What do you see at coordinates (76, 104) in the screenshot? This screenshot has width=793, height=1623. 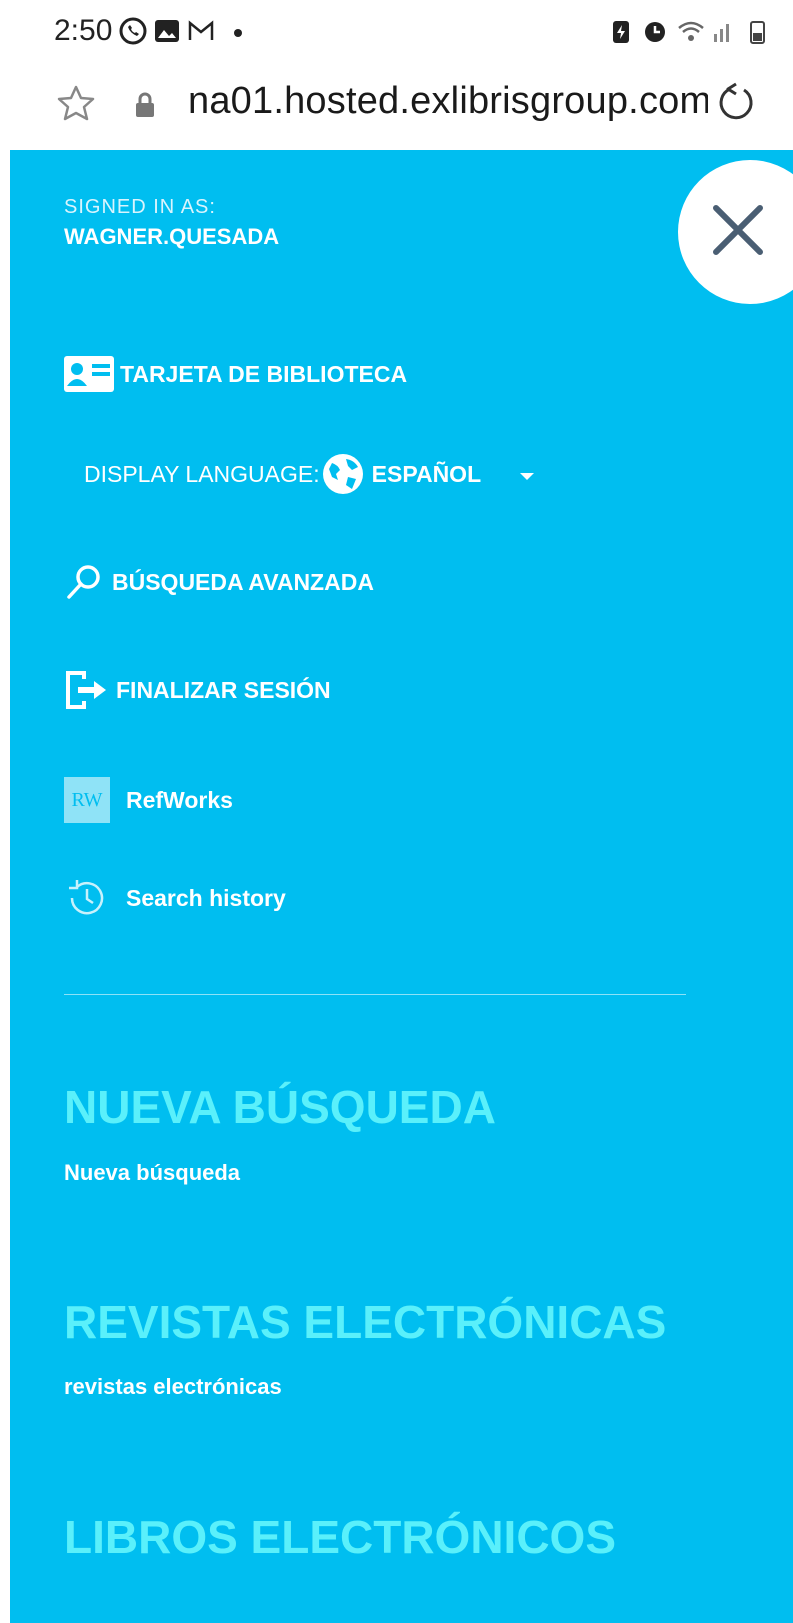 I see `bookmark-star-icon` at bounding box center [76, 104].